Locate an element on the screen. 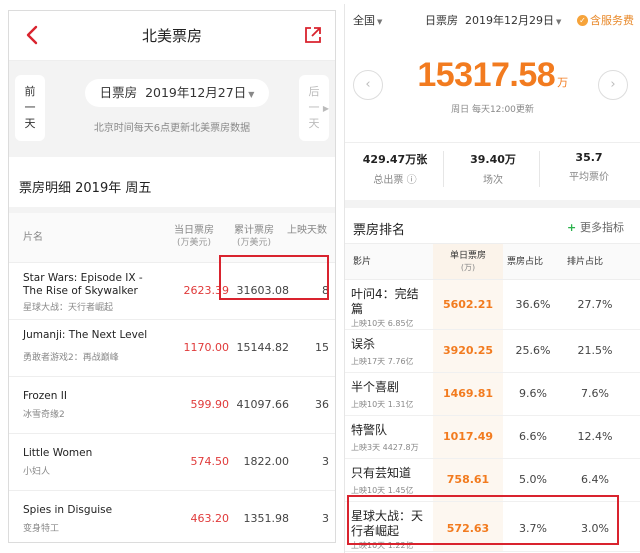 The height and width of the screenshot is (553, 640). gross-share: 25.6% is located at coordinates (533, 350).